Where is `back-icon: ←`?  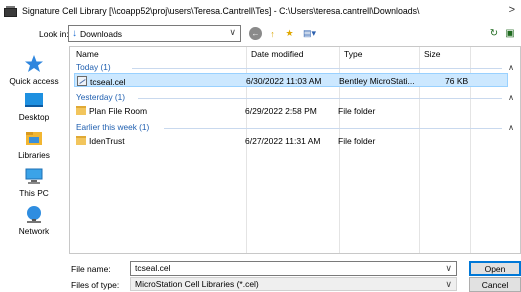
back-icon: ← is located at coordinates (255, 33).